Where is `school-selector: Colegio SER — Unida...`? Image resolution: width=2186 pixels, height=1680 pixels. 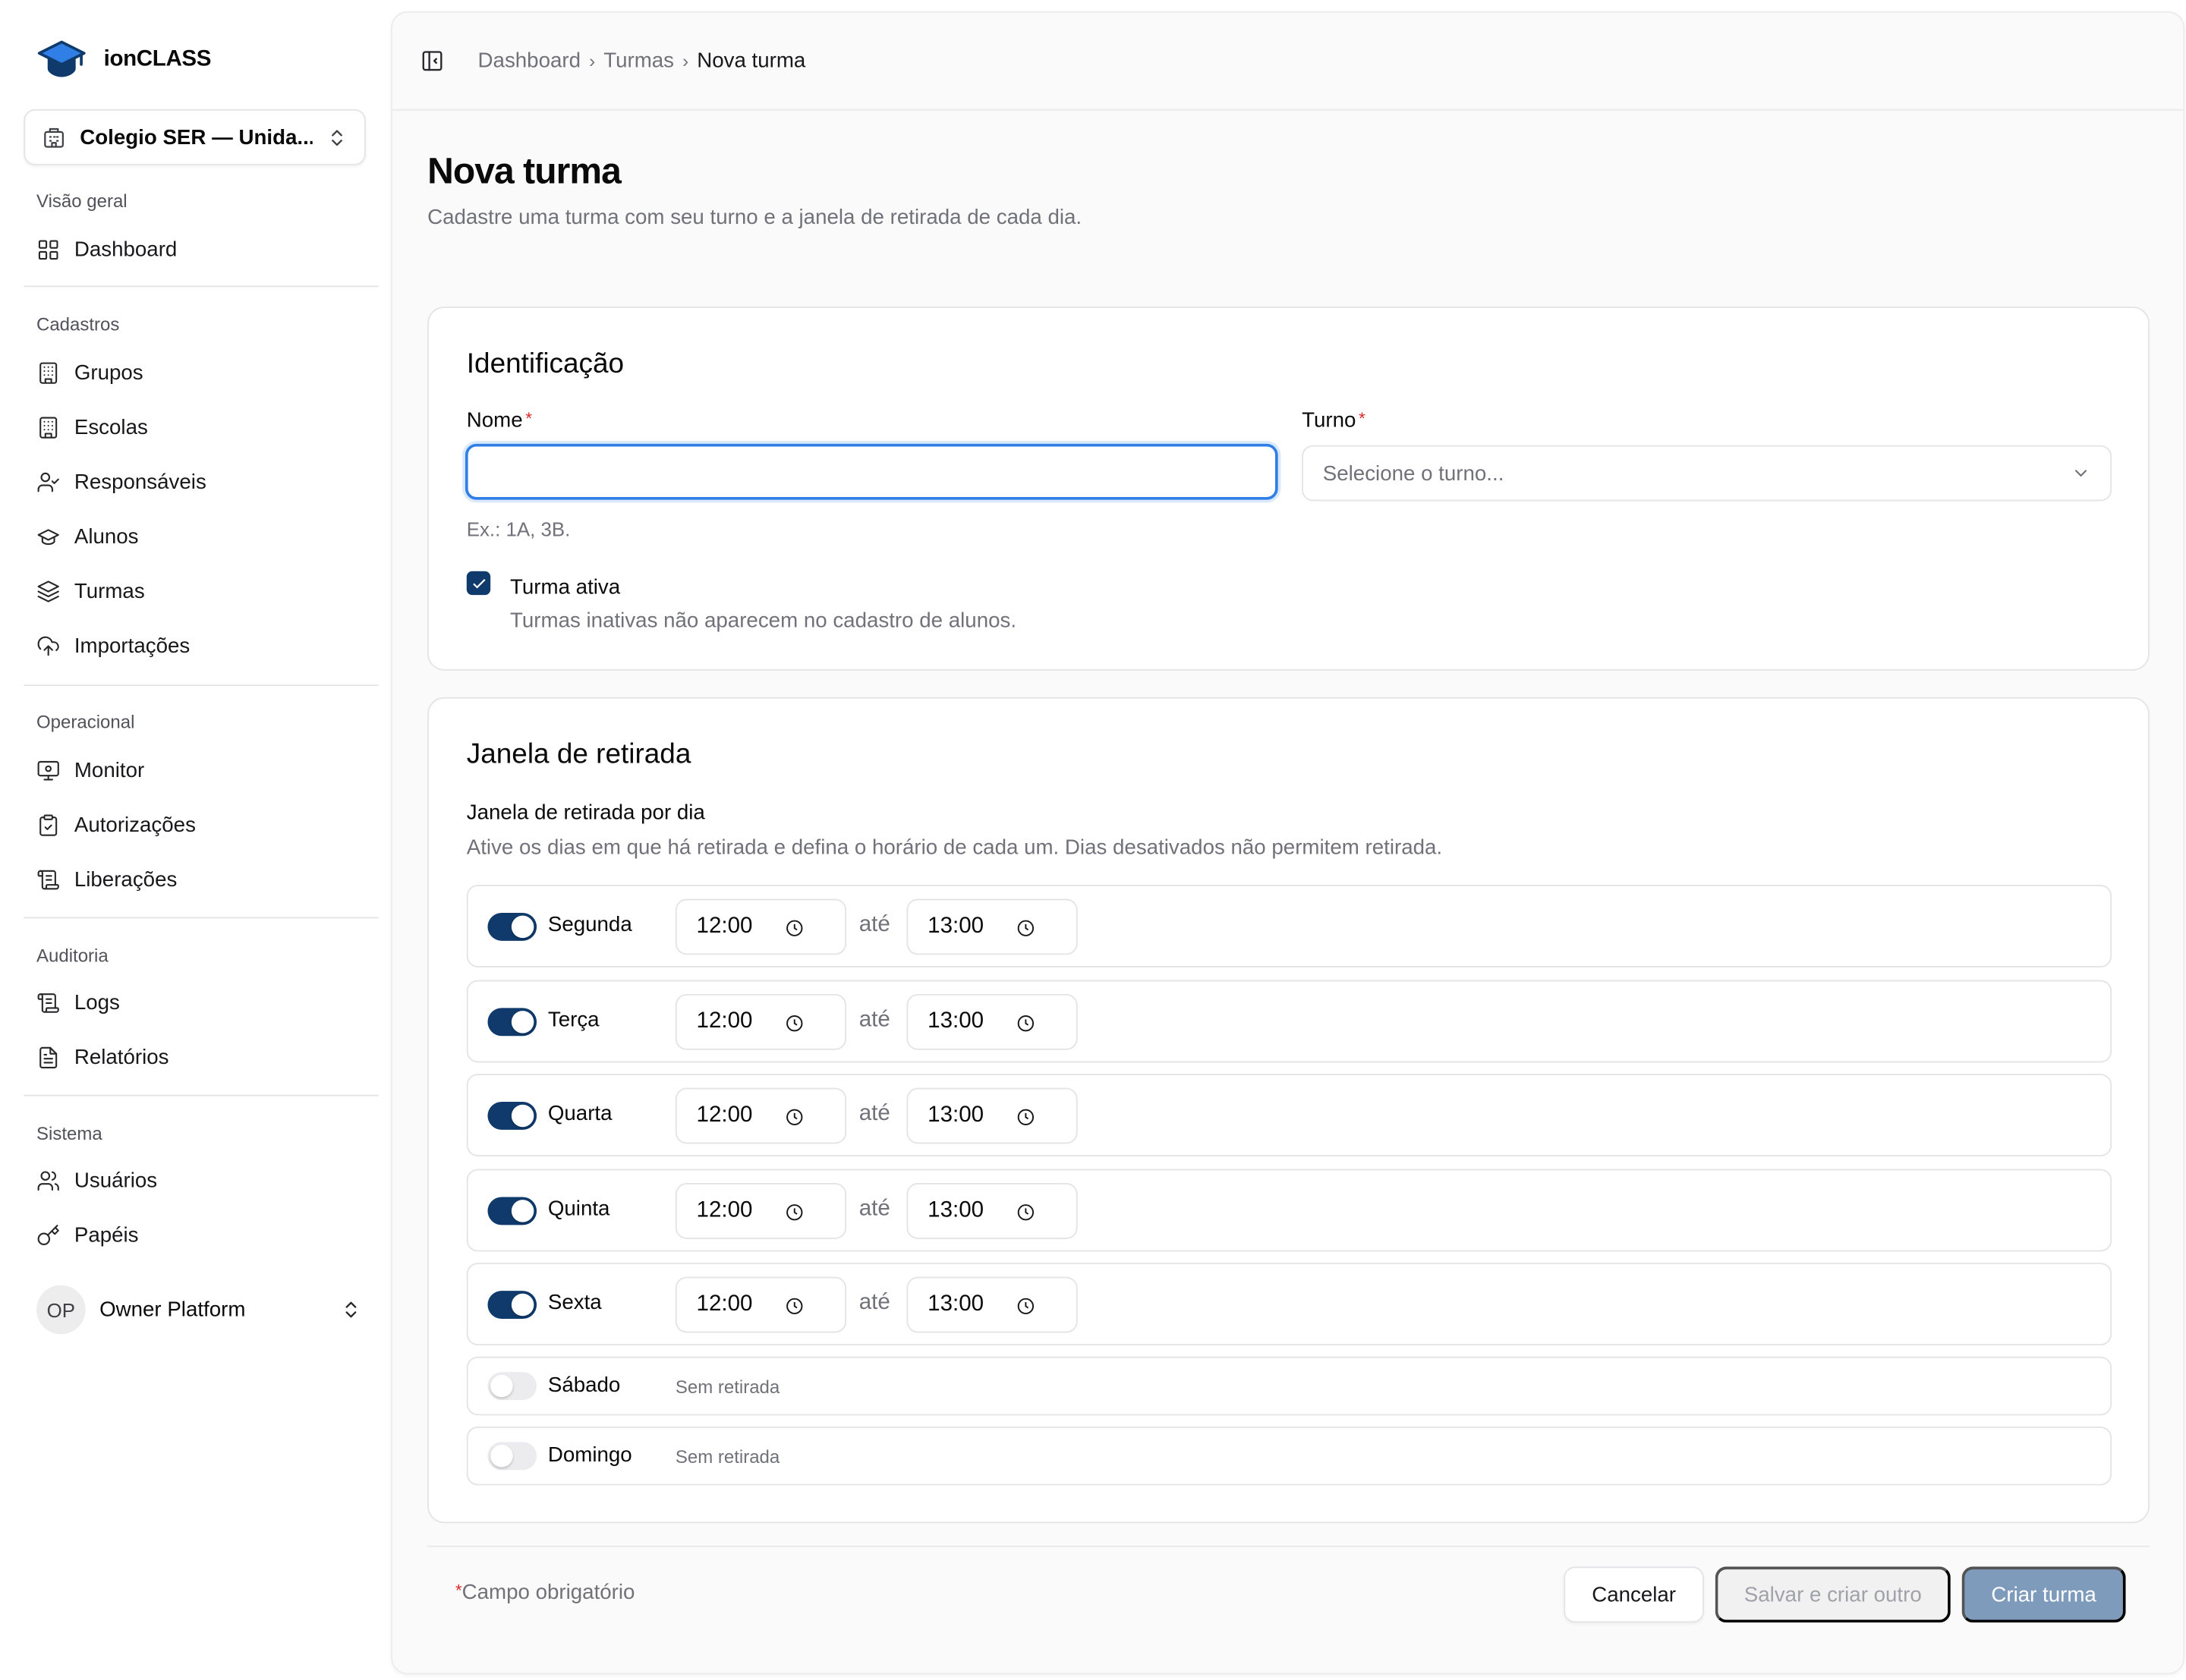
school-selector: Colegio SER — Unida... is located at coordinates (195, 137).